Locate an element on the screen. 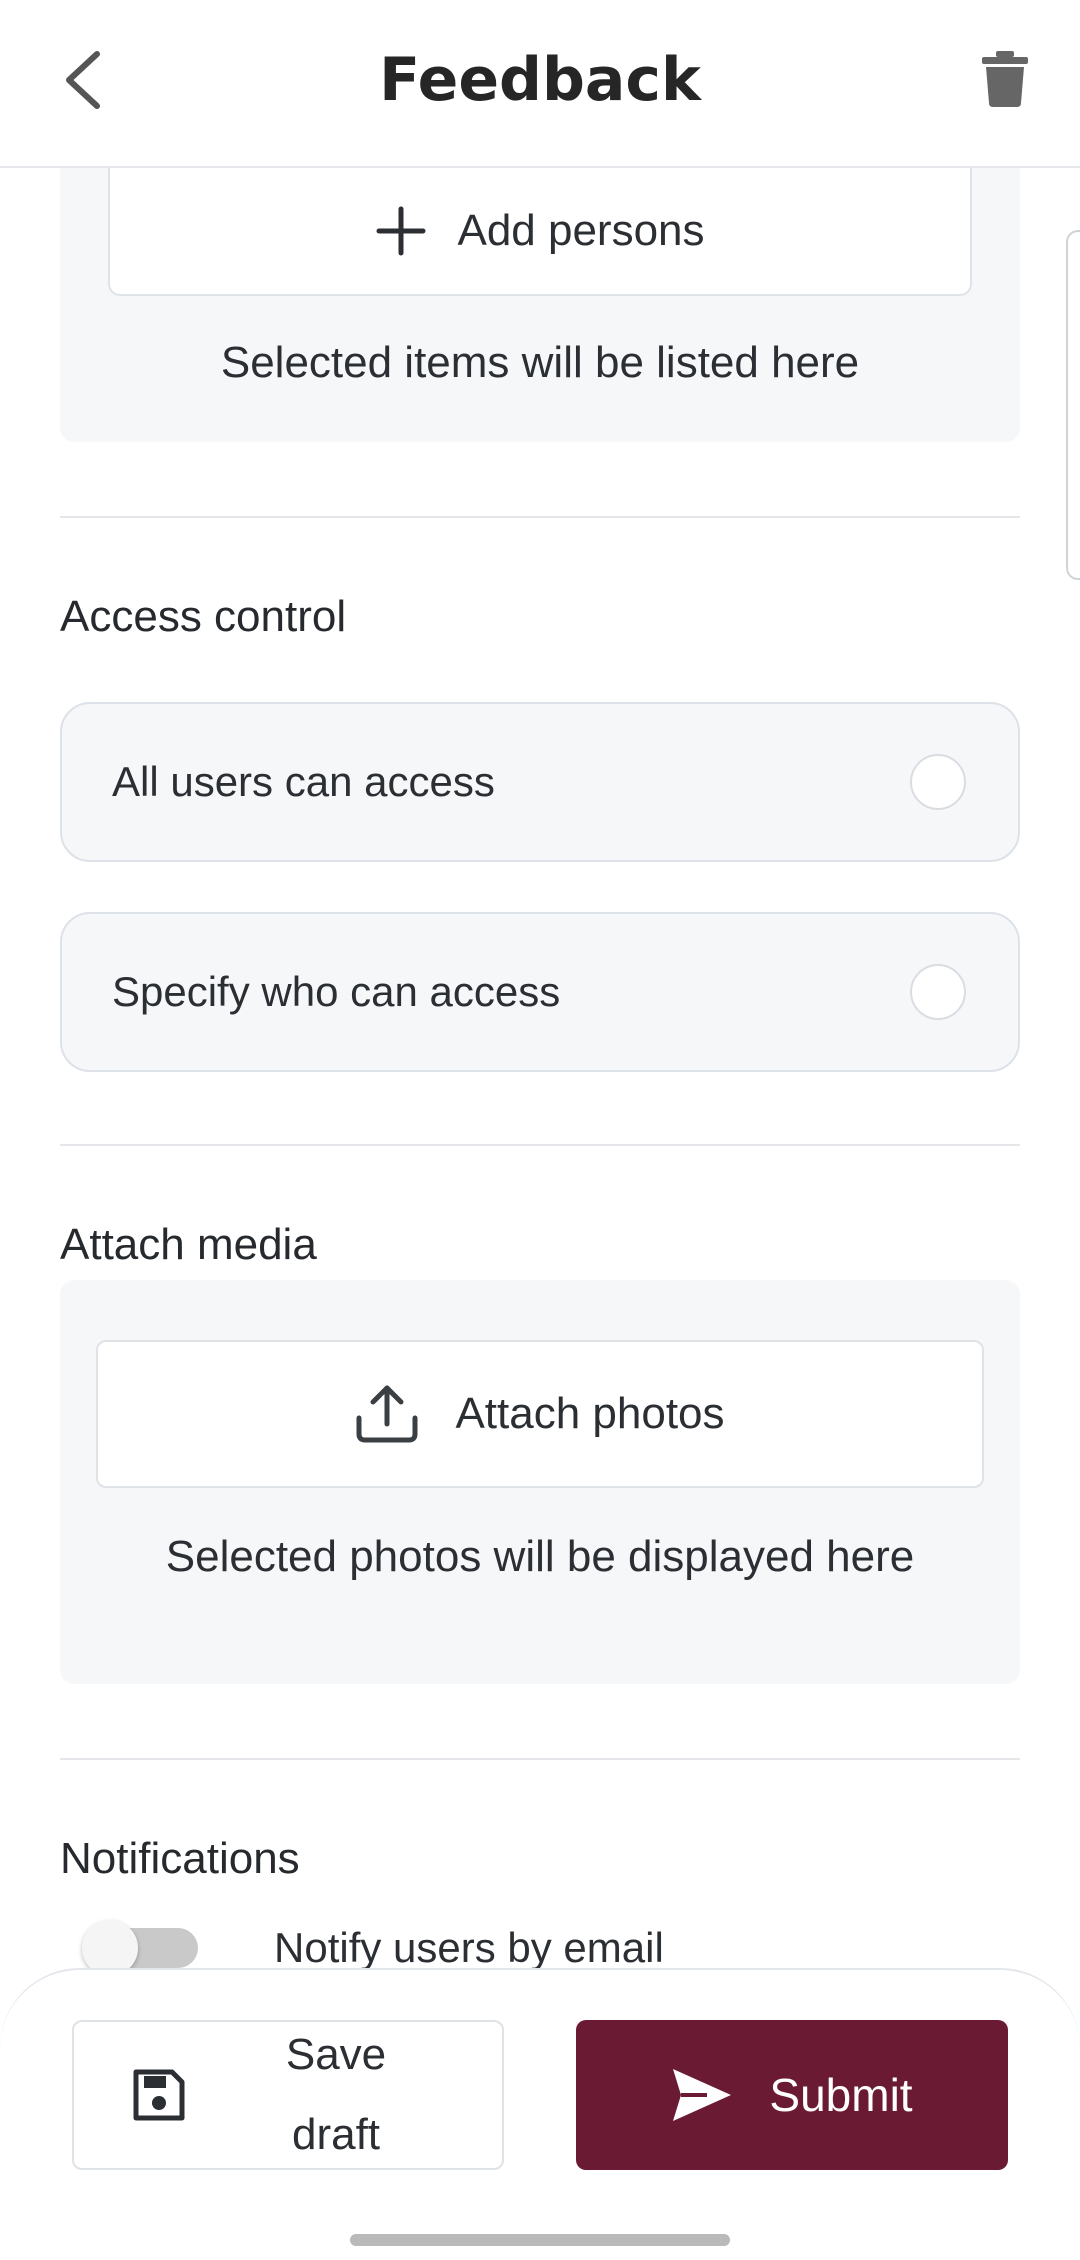 Image resolution: width=1080 pixels, height=2260 pixels. delete-button is located at coordinates (1005, 79).